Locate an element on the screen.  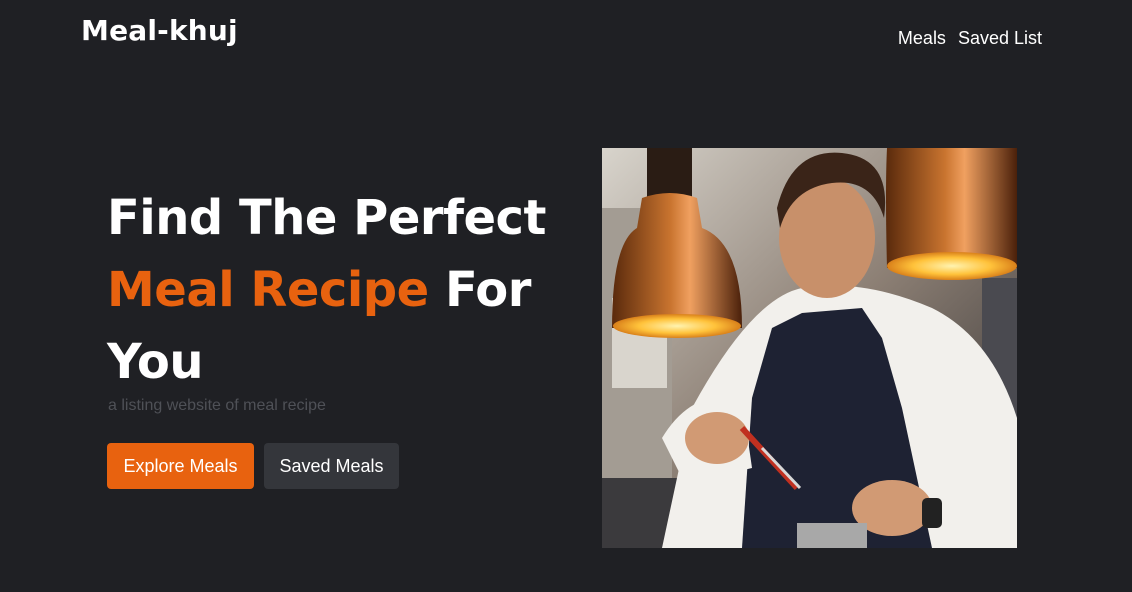
hero-title: Find The Perfect Meal Recipe For You is located at coordinates (327, 290).